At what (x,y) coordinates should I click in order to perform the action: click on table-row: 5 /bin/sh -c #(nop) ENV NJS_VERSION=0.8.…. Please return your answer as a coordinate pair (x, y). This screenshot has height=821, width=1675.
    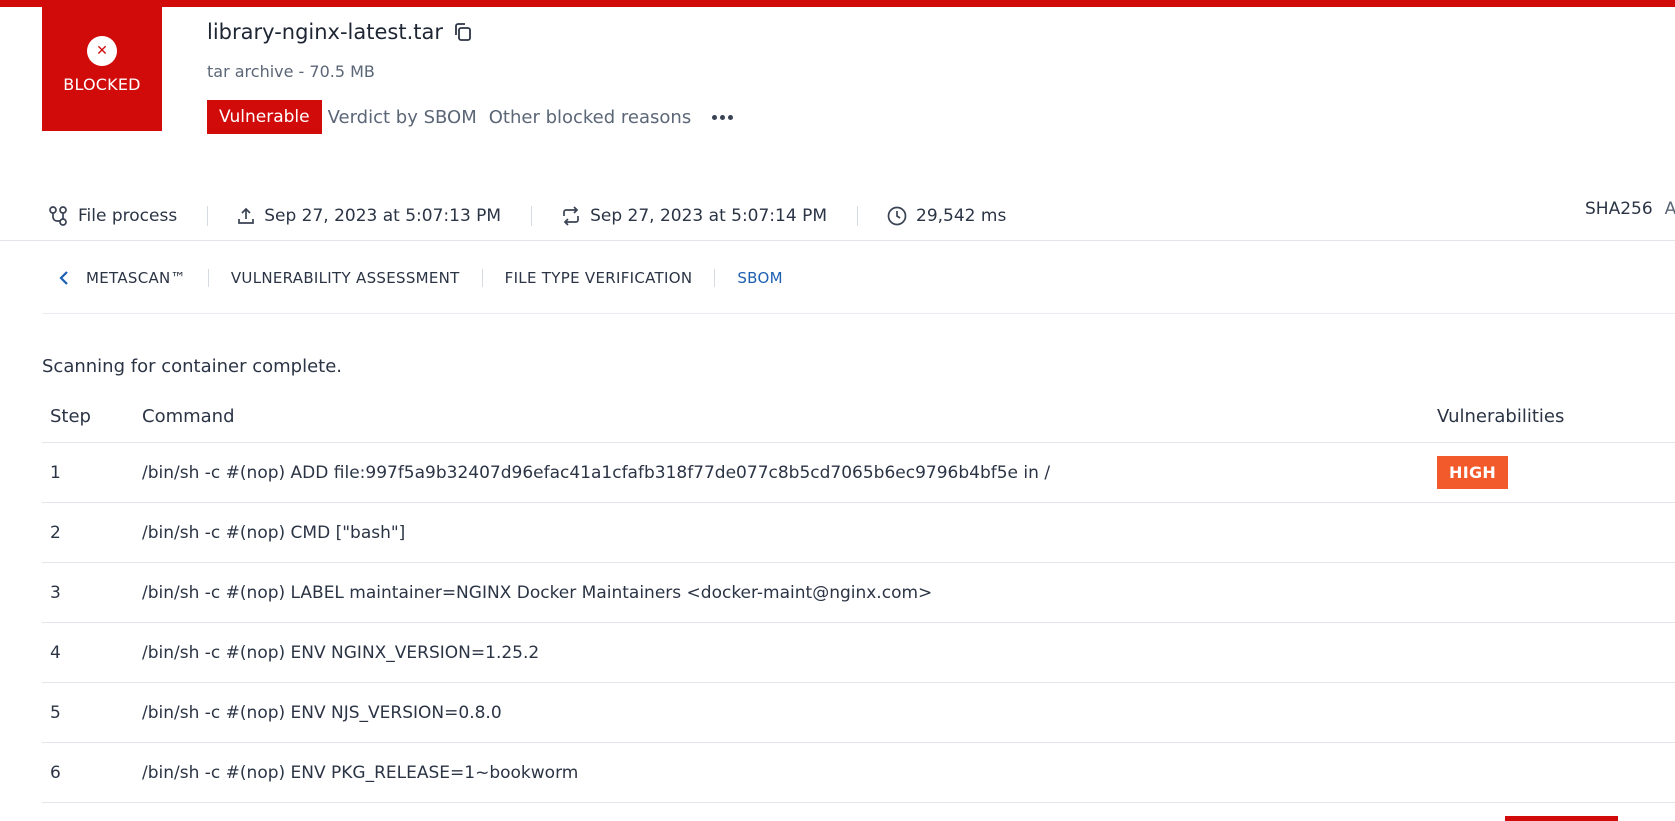
    Looking at the image, I should click on (858, 713).